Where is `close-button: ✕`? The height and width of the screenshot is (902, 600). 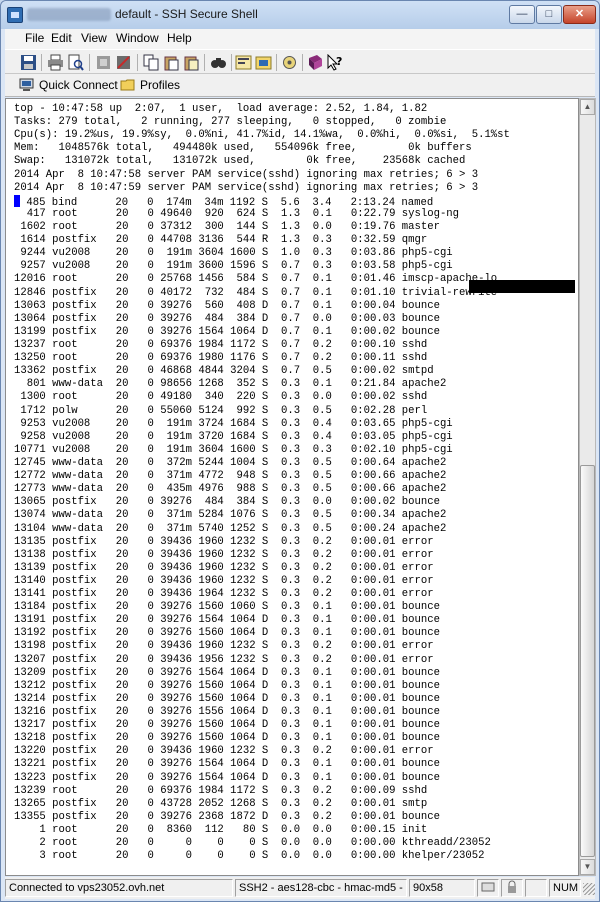
close-button: ✕ is located at coordinates (579, 14).